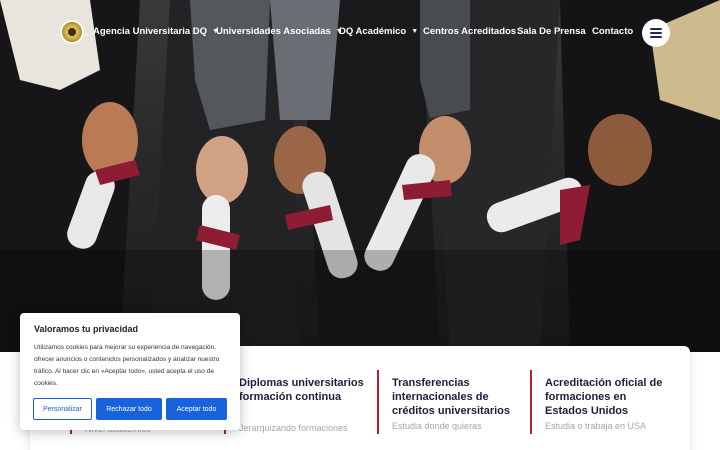 The image size is (720, 450). I want to click on customize-button: Personalizar, so click(62, 409).